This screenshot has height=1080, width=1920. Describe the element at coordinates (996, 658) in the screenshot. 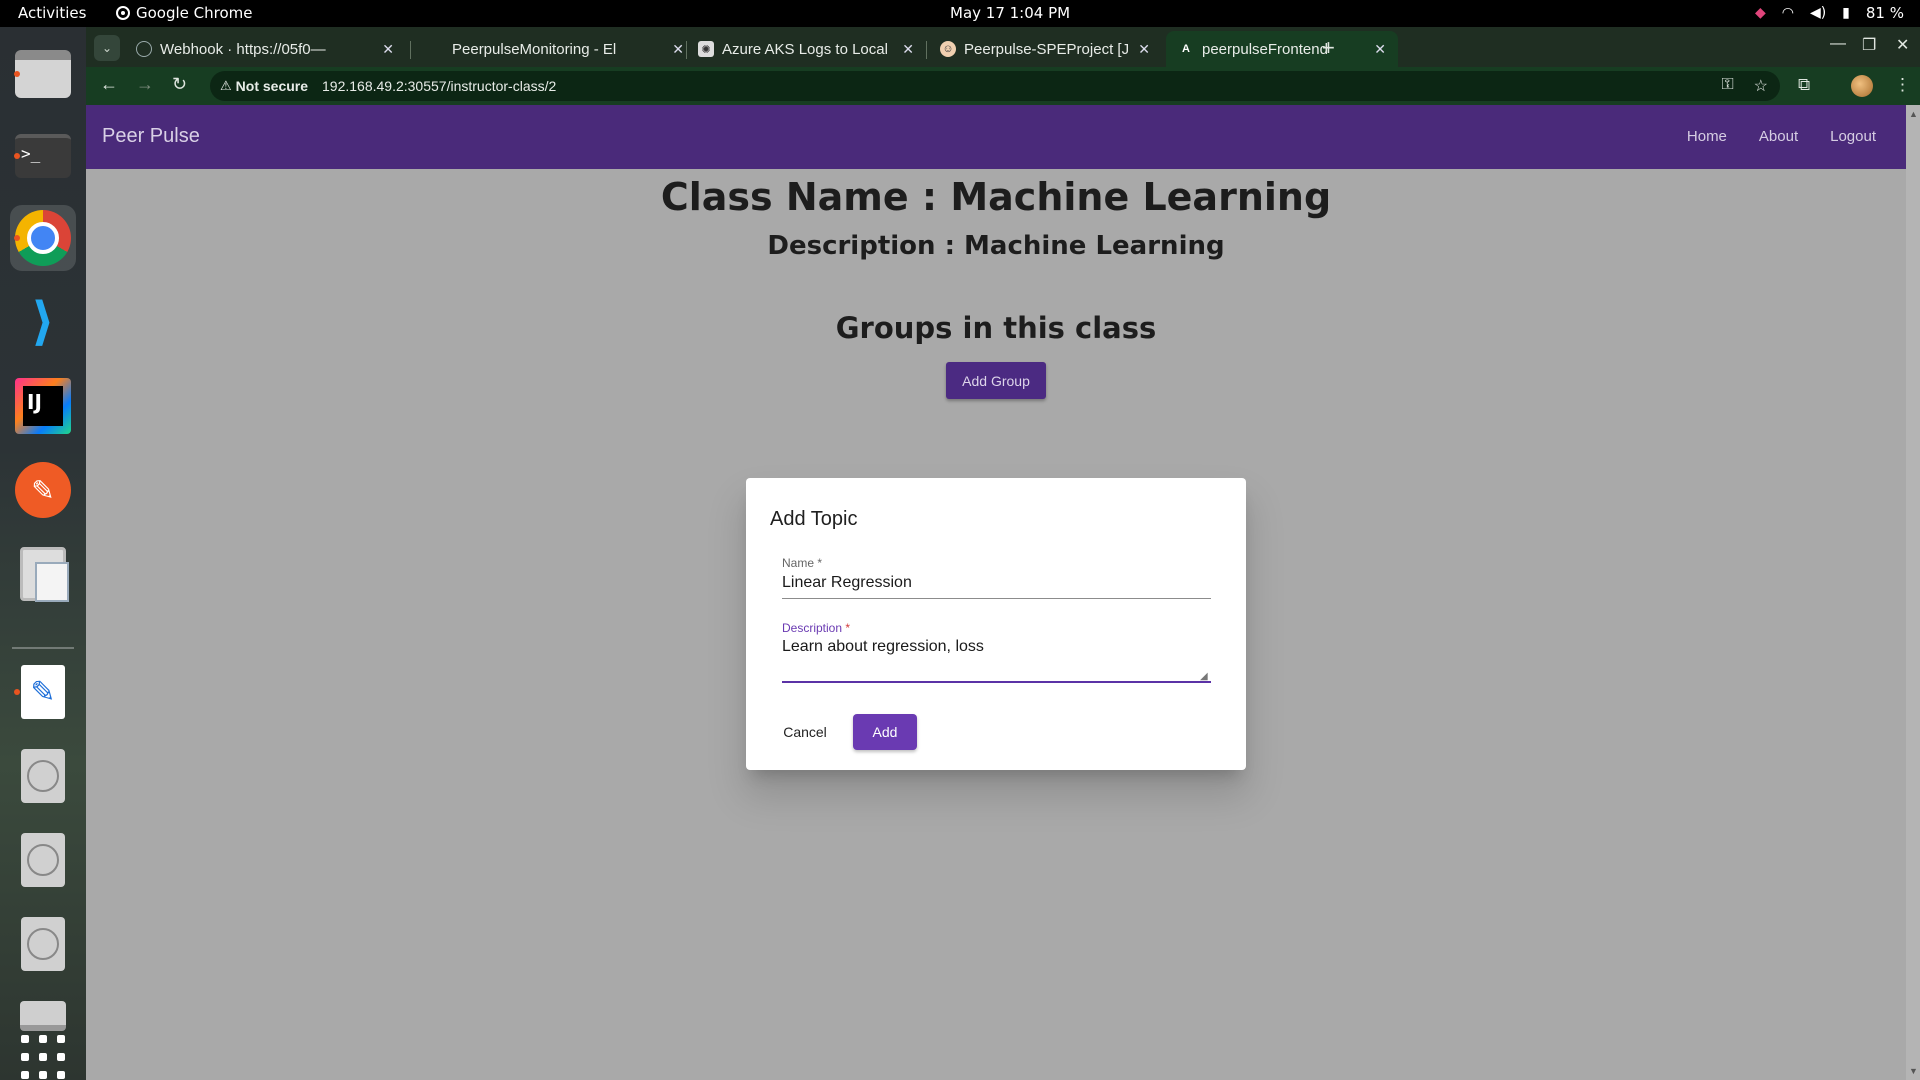

I see `description-textarea: Learn about regression, loss` at that location.